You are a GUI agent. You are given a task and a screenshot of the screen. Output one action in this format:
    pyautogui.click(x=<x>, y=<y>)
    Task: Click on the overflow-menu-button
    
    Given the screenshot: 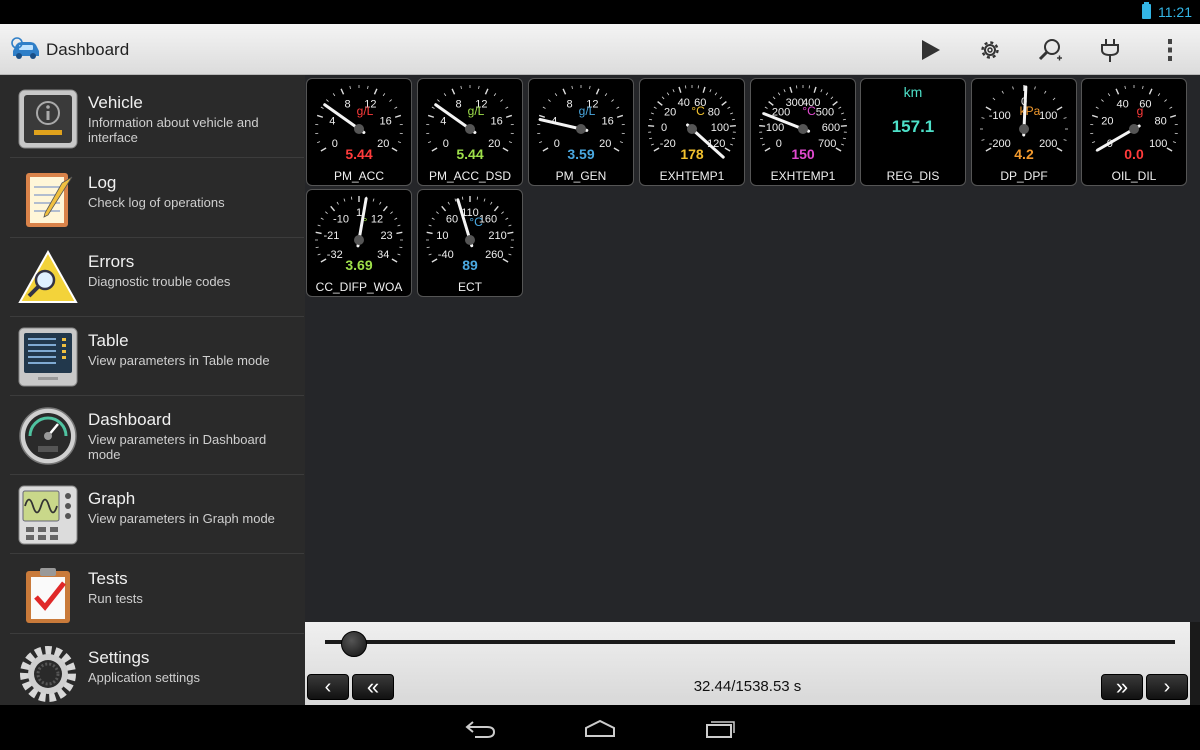 What is the action you would take?
    pyautogui.click(x=1170, y=50)
    